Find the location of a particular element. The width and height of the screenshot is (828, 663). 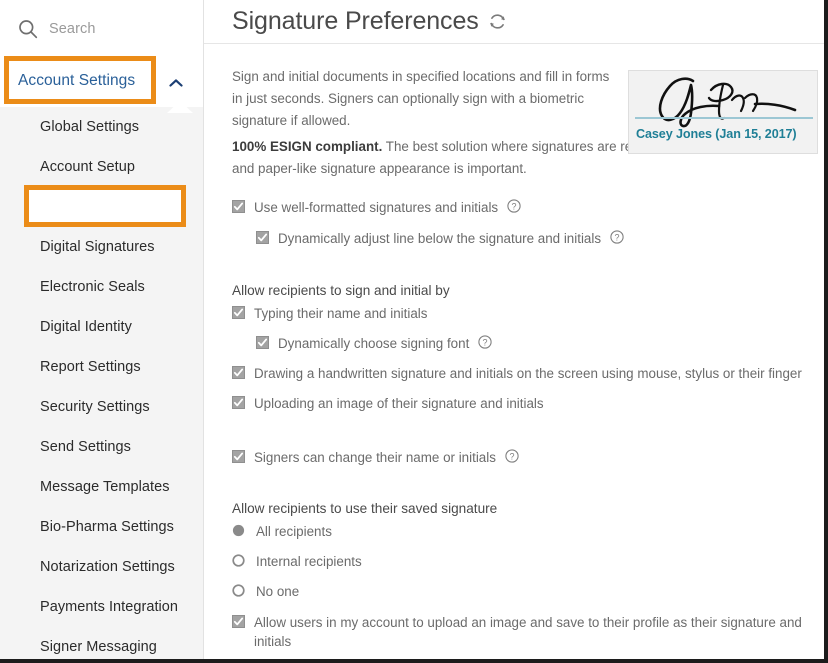

search-placeholder-text: Search is located at coordinates (72, 29).